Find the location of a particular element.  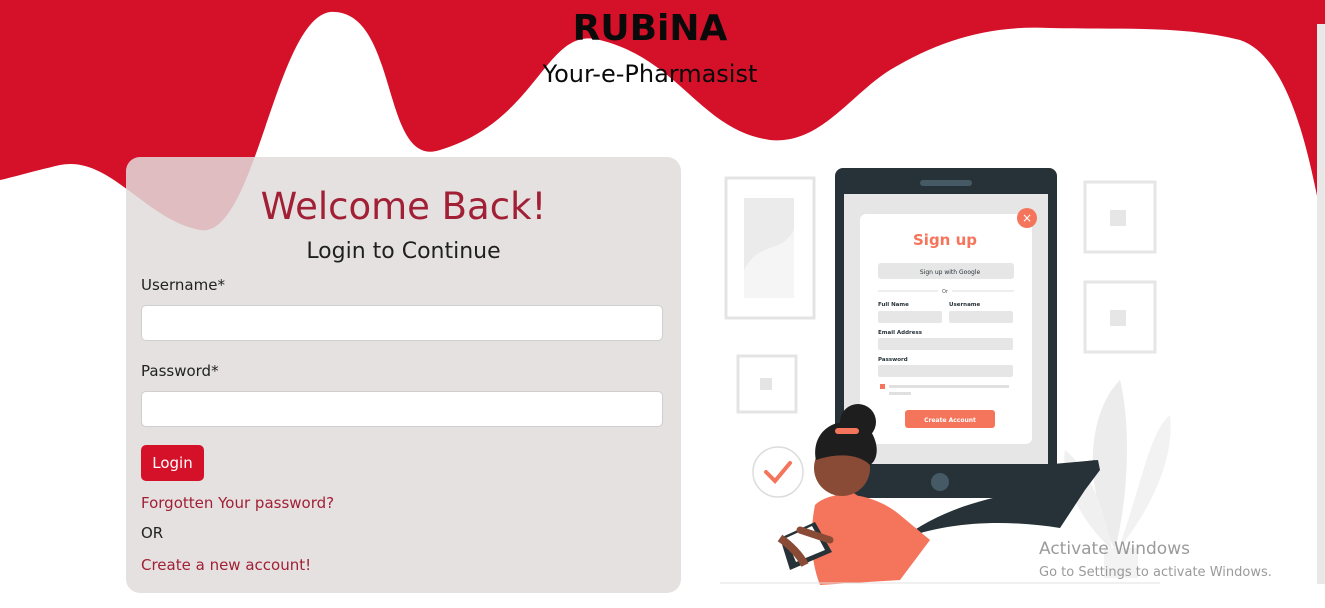

create-account-link: Create a new account! is located at coordinates (226, 565).